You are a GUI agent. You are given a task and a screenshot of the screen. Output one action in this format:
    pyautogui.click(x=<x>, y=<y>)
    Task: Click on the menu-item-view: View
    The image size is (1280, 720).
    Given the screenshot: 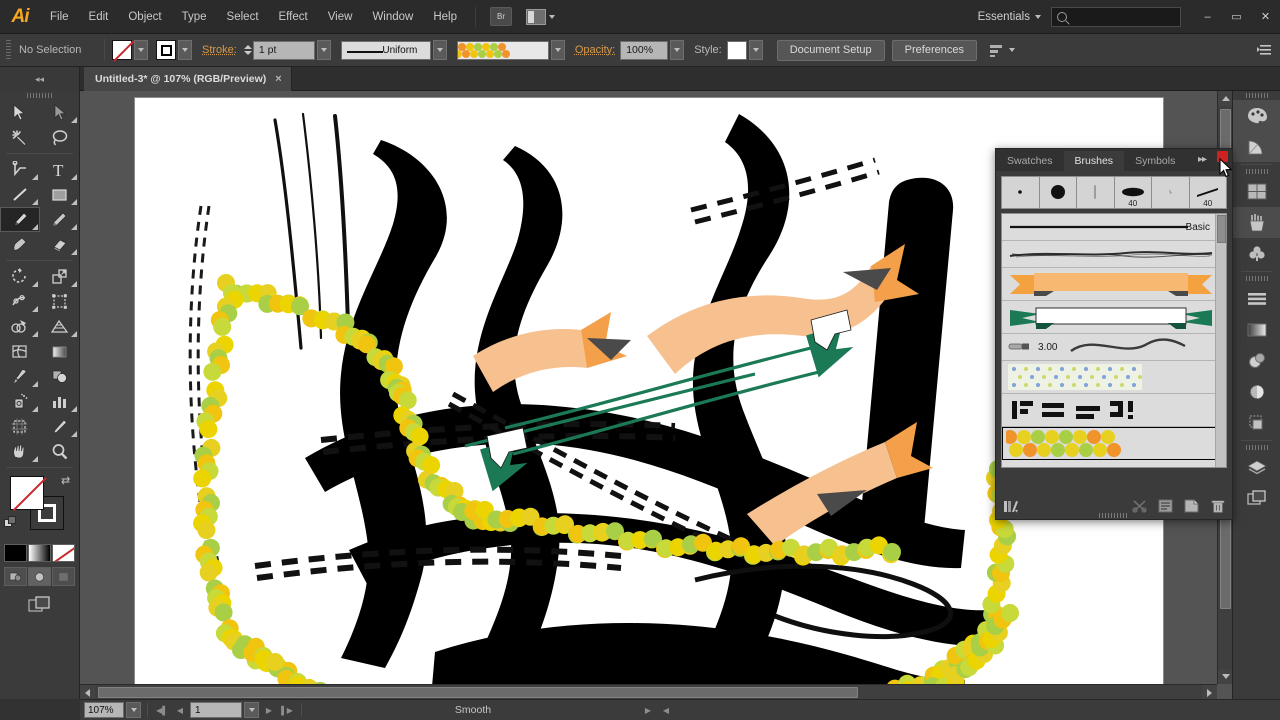 What is the action you would take?
    pyautogui.click(x=340, y=17)
    